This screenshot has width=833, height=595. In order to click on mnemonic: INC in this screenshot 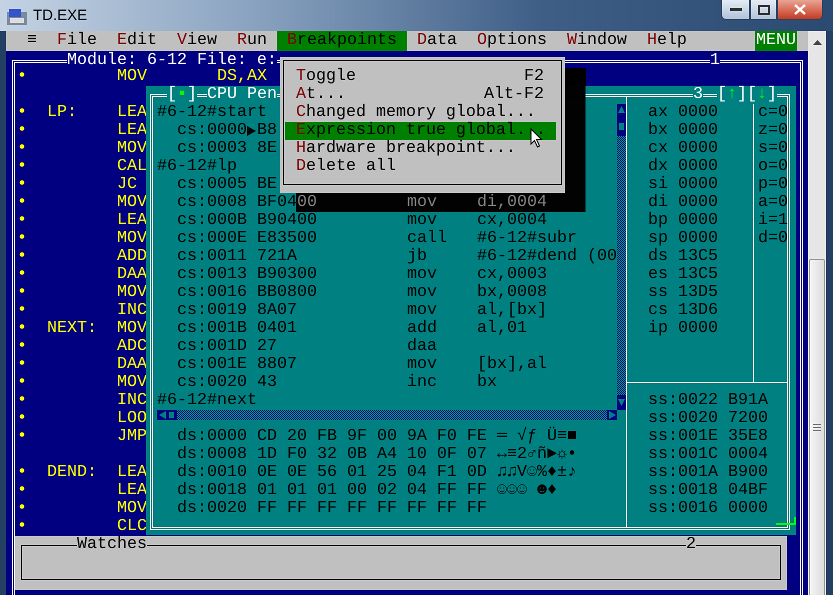, I will do `click(132, 400)`.